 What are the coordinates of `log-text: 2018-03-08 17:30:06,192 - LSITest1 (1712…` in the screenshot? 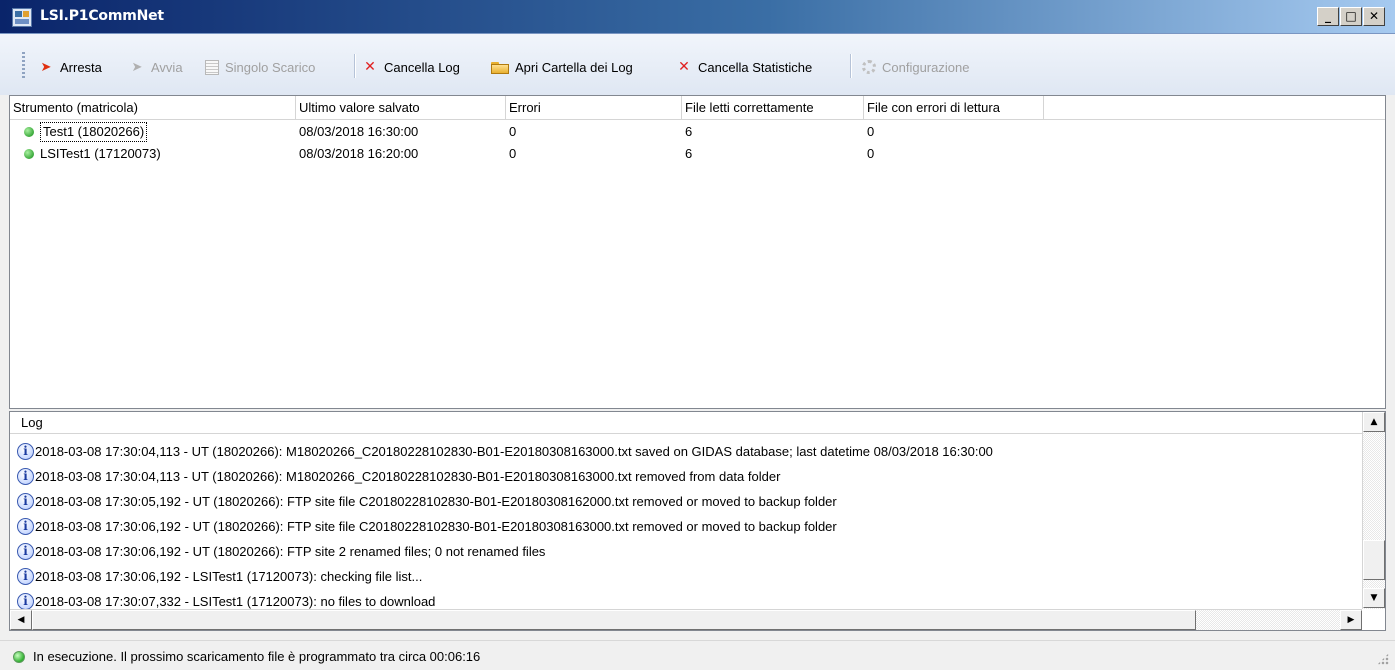 It's located at (229, 576).